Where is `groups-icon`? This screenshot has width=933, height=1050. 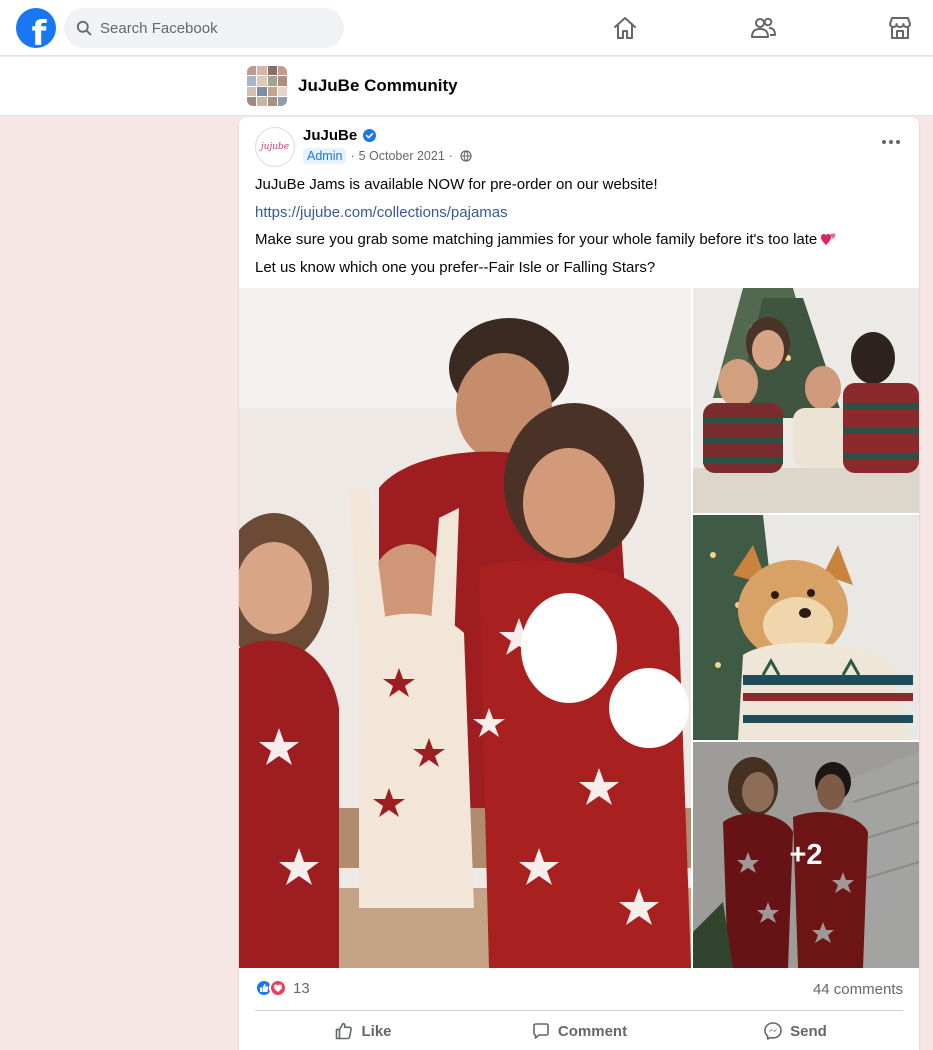
groups-icon is located at coordinates (763, 28).